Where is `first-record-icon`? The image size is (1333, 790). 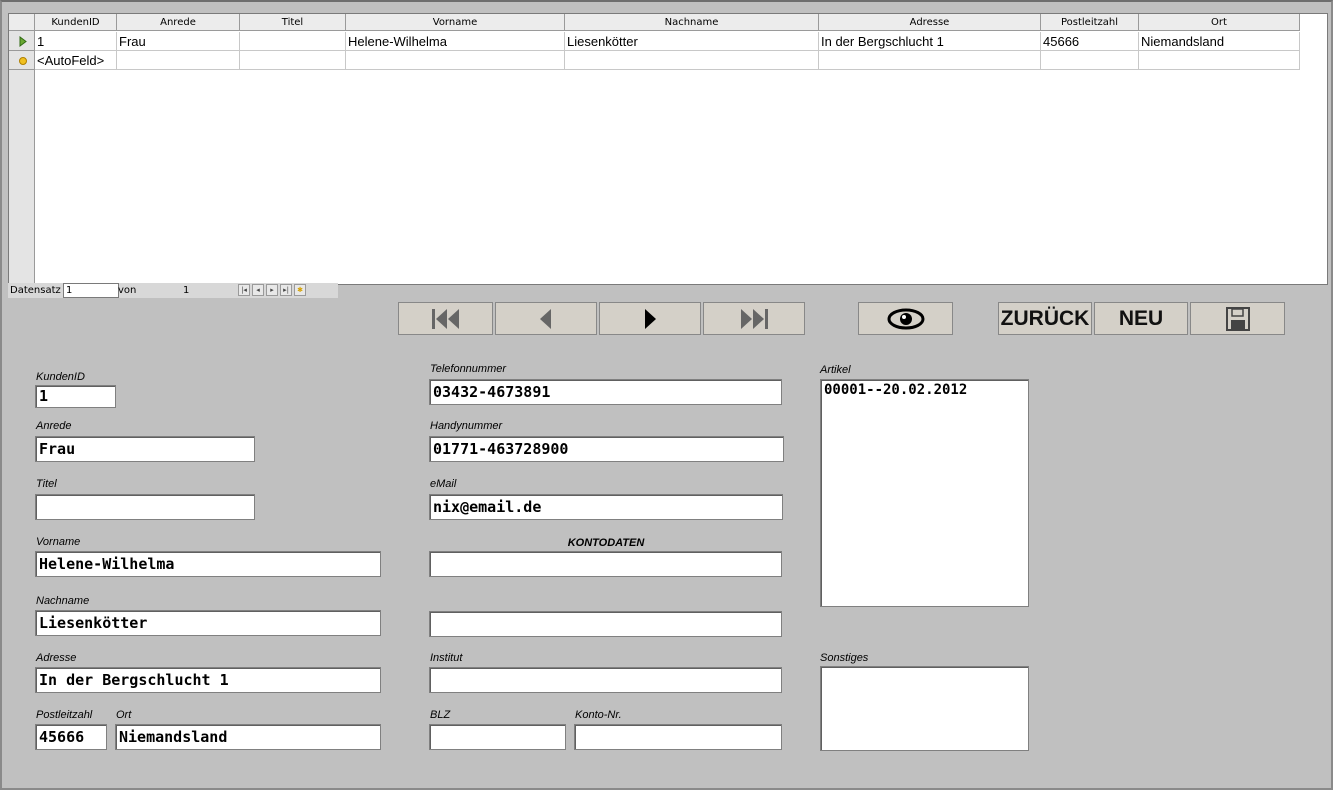 first-record-icon is located at coordinates (445, 318).